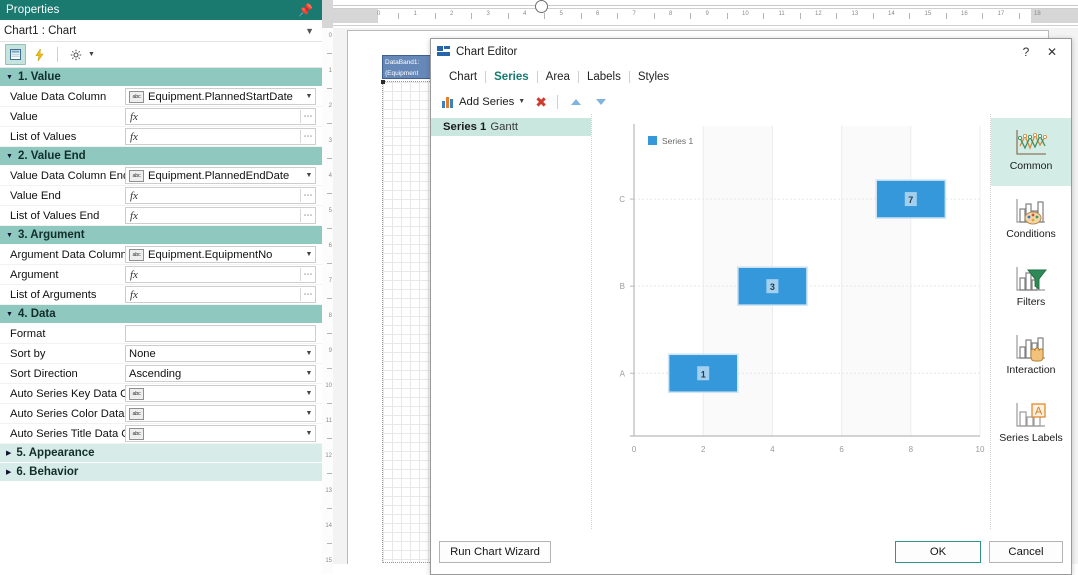  Describe the element at coordinates (220, 333) in the screenshot. I see `text-field` at that location.